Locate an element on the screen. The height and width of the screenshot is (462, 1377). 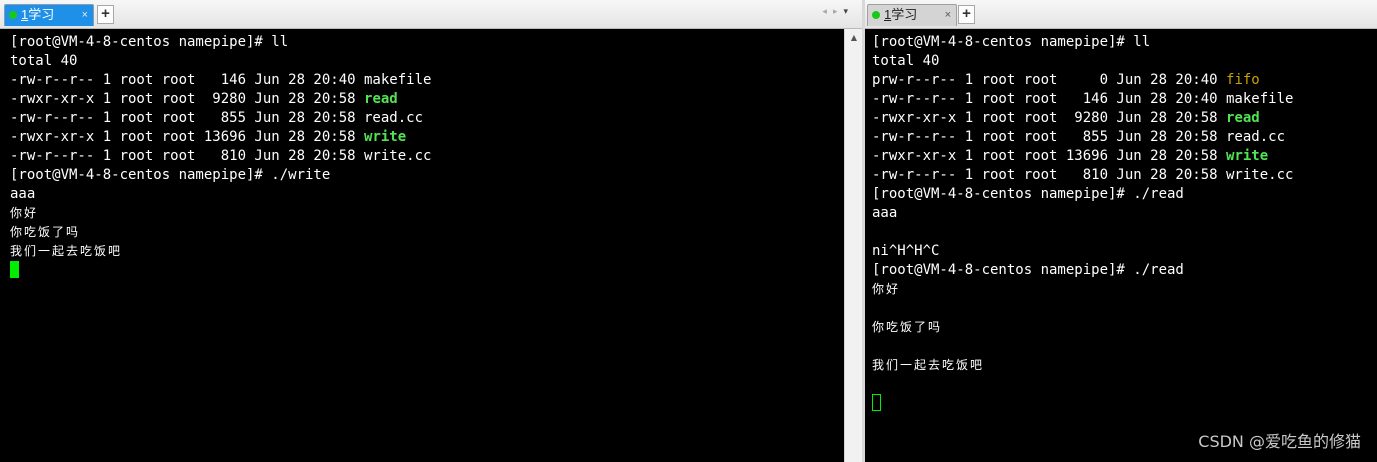
tab-study-left: 1学习 × is located at coordinates (49, 15).